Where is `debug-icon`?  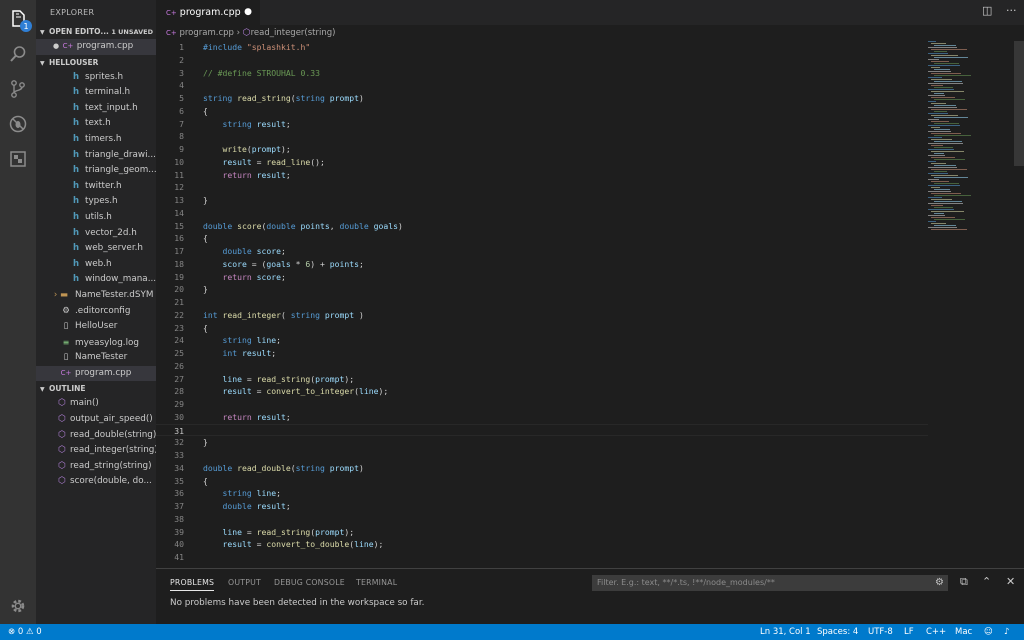 debug-icon is located at coordinates (18, 124).